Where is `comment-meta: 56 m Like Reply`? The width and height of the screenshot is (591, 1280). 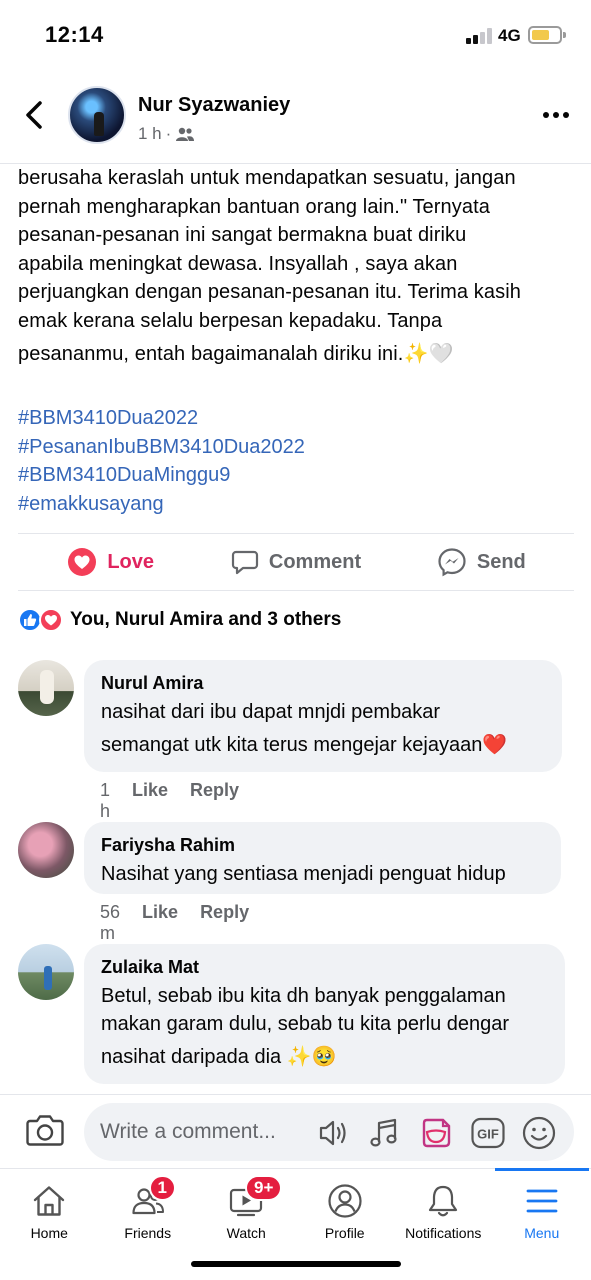
comment-meta: 56 m Like Reply is located at coordinates (174, 923).